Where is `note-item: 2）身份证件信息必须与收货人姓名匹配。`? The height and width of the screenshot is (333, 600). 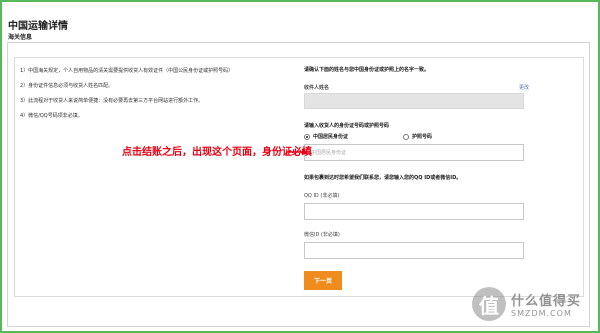
note-item: 2）身份证件信息必须与收货人姓名匹配。 is located at coordinates (67, 86).